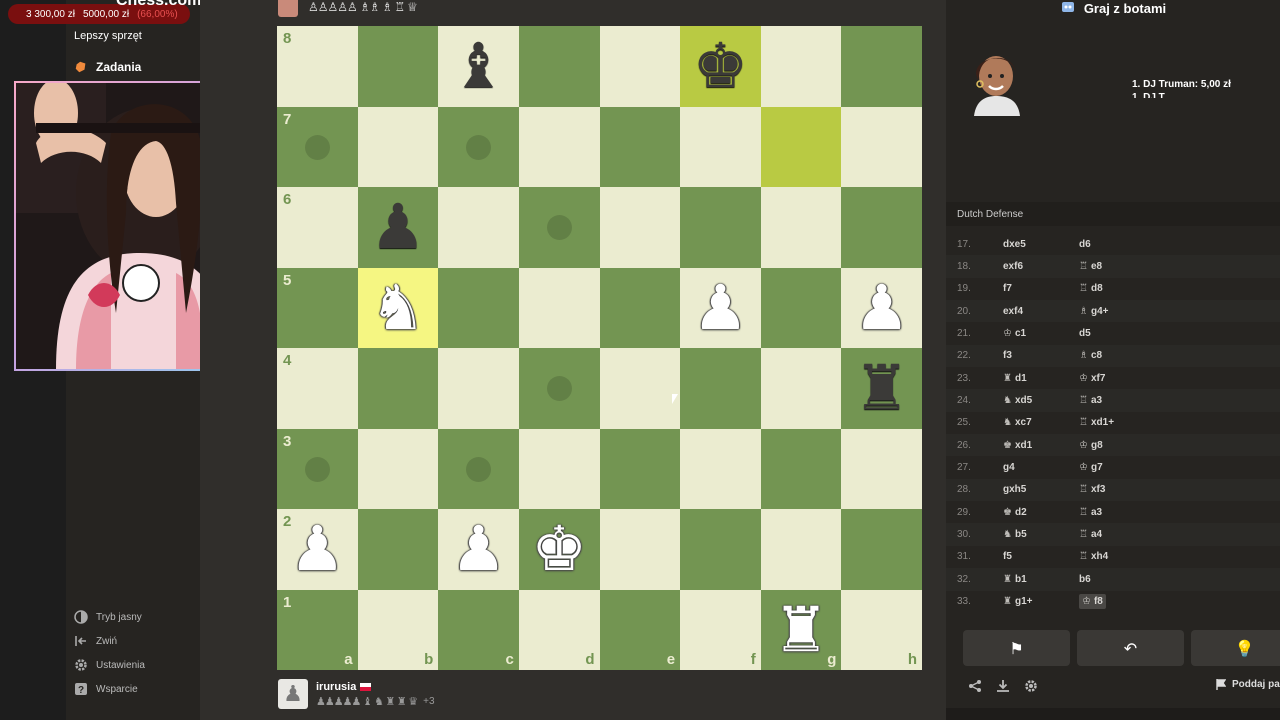  What do you see at coordinates (1235, 648) in the screenshot?
I see `hint-button: 💡` at bounding box center [1235, 648].